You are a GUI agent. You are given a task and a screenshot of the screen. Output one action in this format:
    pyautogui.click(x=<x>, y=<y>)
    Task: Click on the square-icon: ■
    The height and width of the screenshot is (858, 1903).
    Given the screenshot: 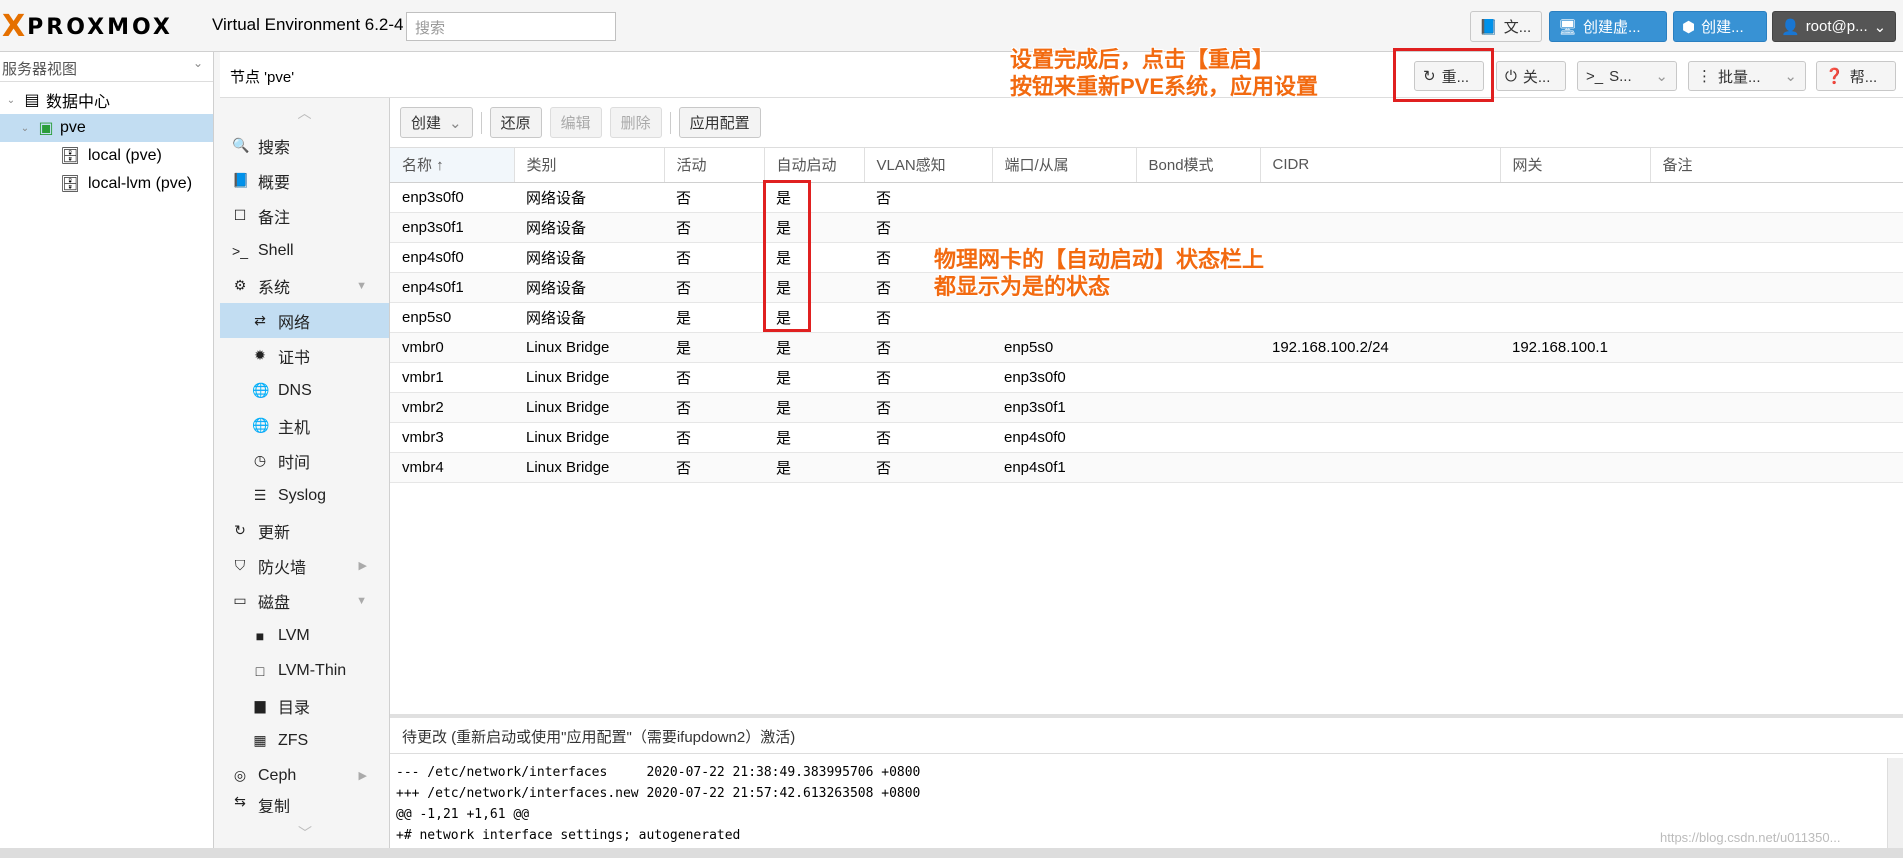 What is the action you would take?
    pyautogui.click(x=260, y=635)
    